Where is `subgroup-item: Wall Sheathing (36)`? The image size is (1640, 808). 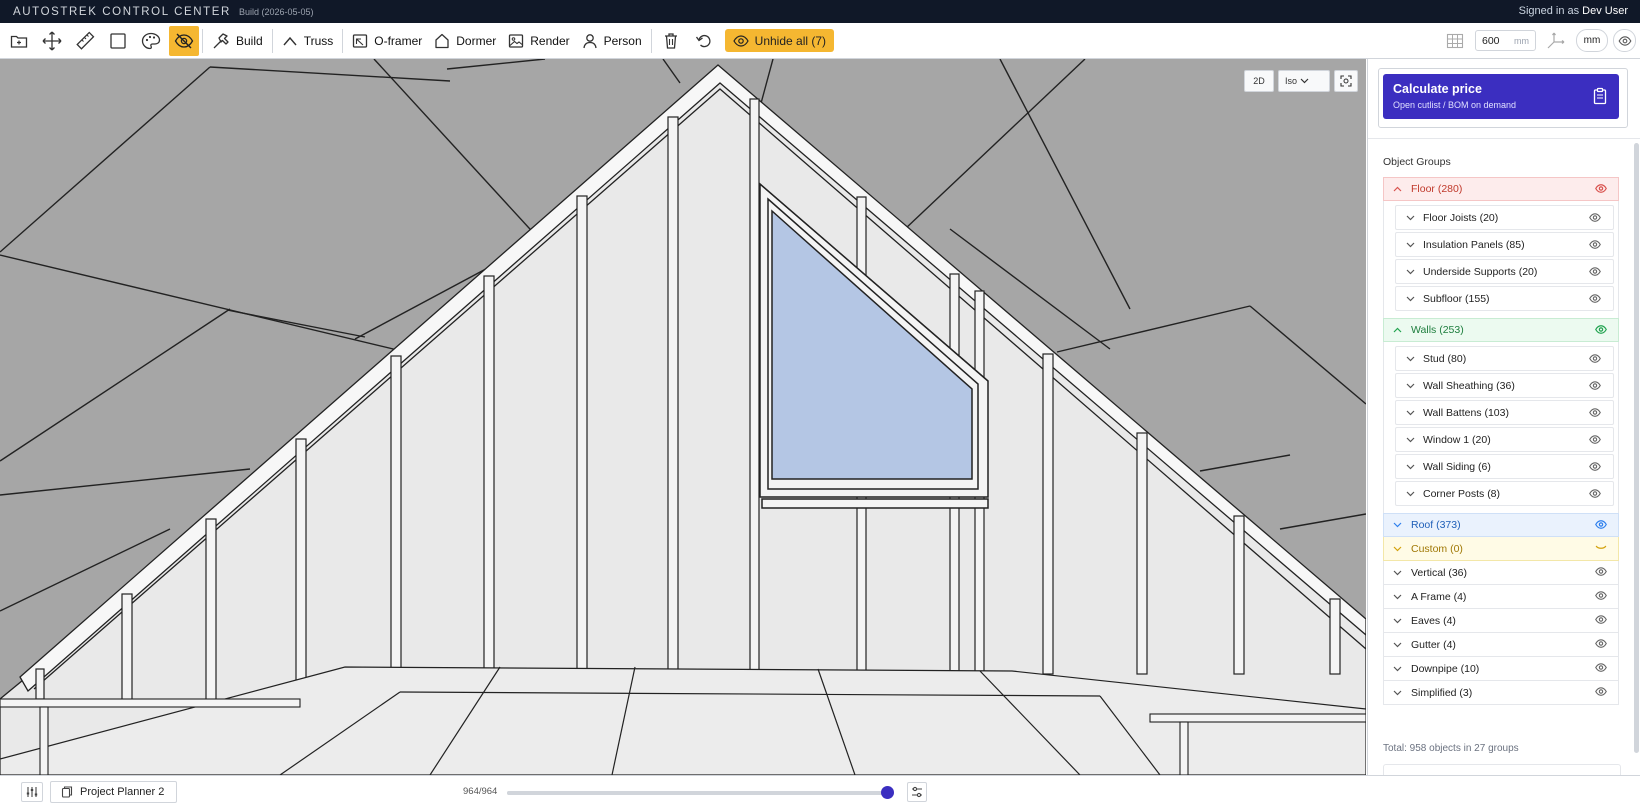 subgroup-item: Wall Sheathing (36) is located at coordinates (1504, 385).